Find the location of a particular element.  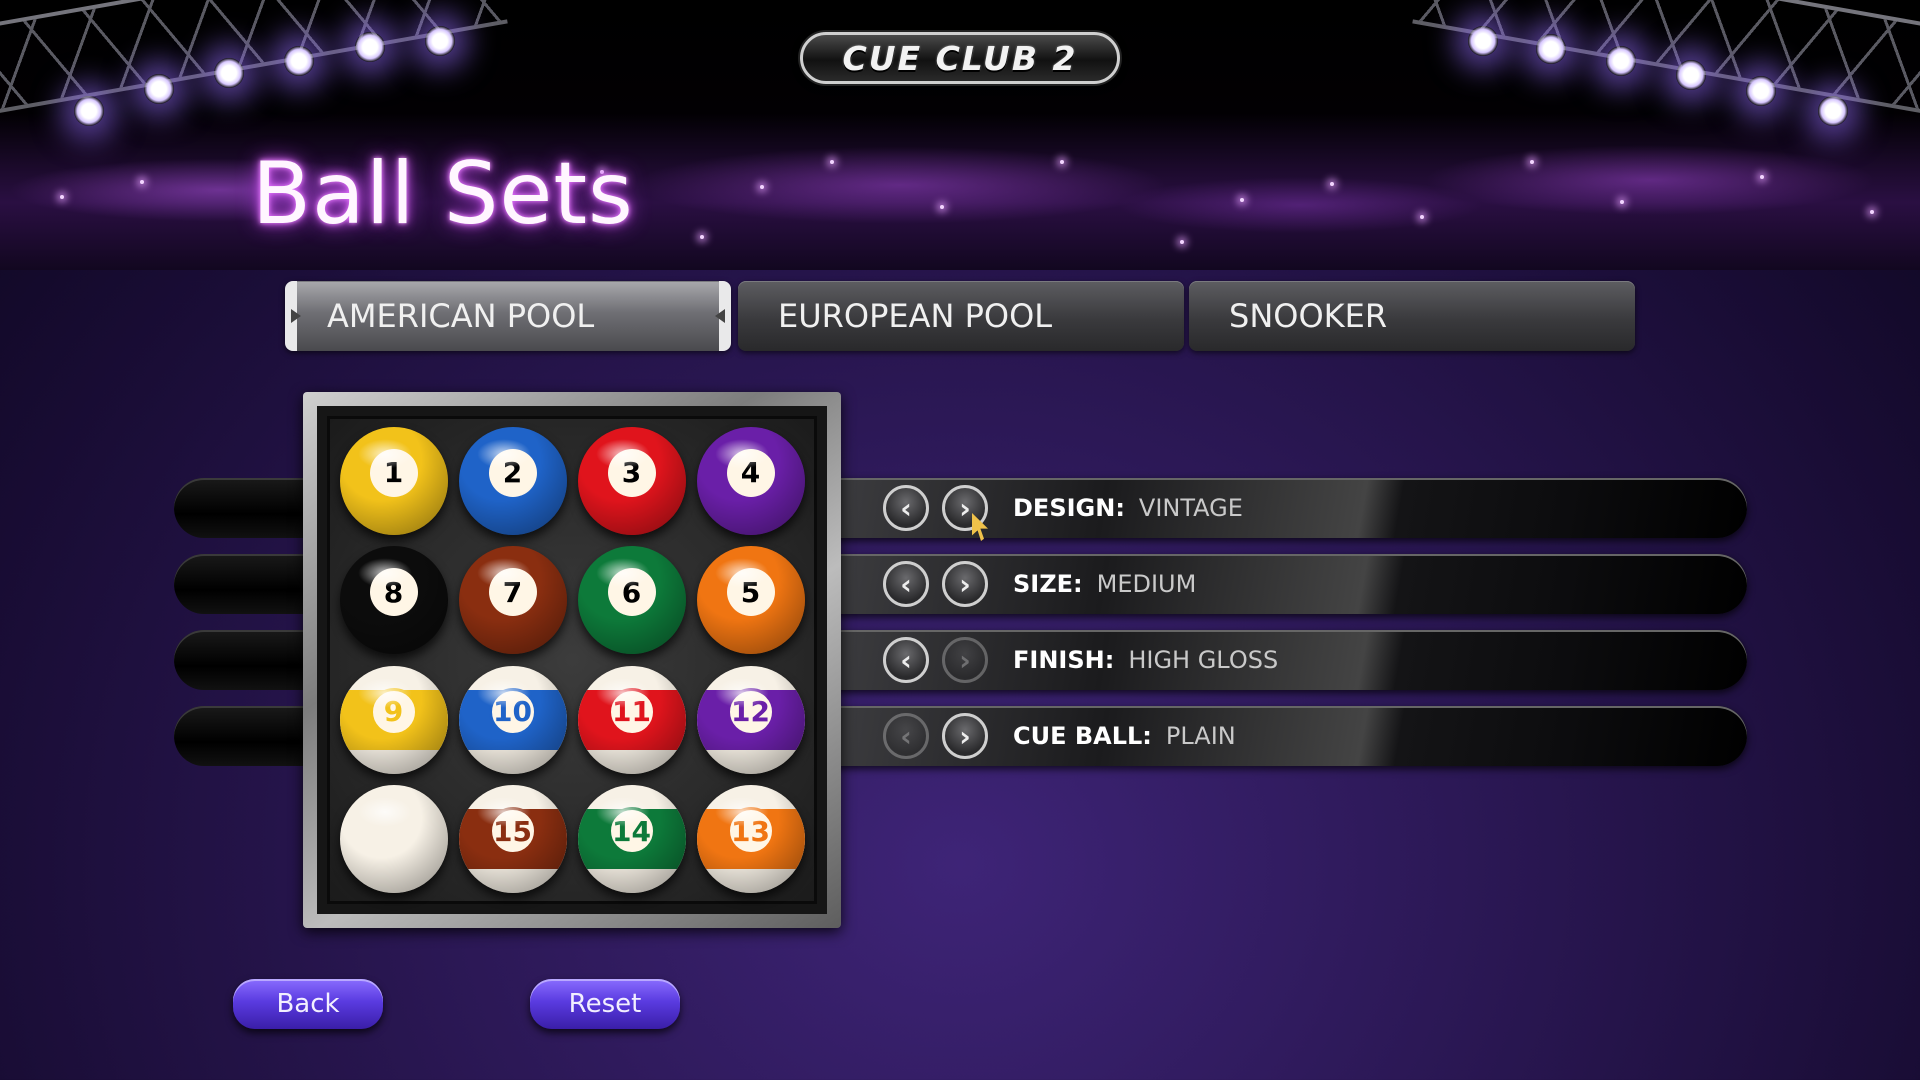

option-value: MEDIUM is located at coordinates (1146, 584).